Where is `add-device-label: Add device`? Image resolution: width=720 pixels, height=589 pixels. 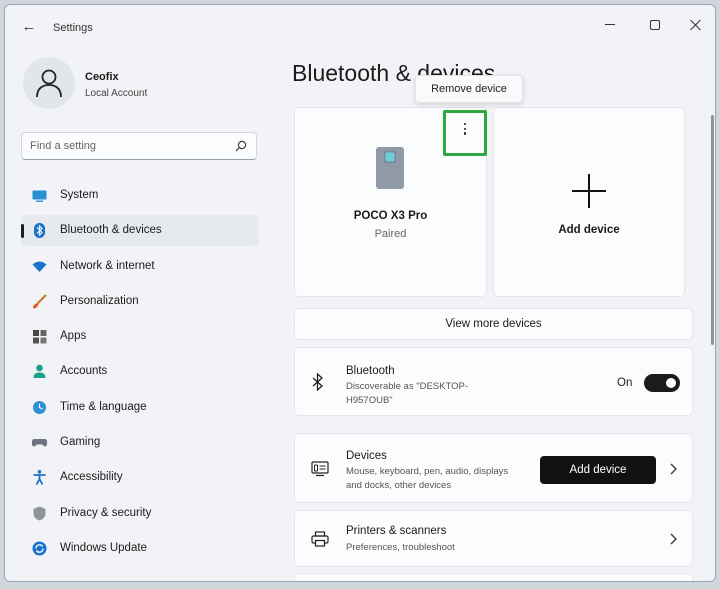 add-device-label: Add device is located at coordinates (589, 230).